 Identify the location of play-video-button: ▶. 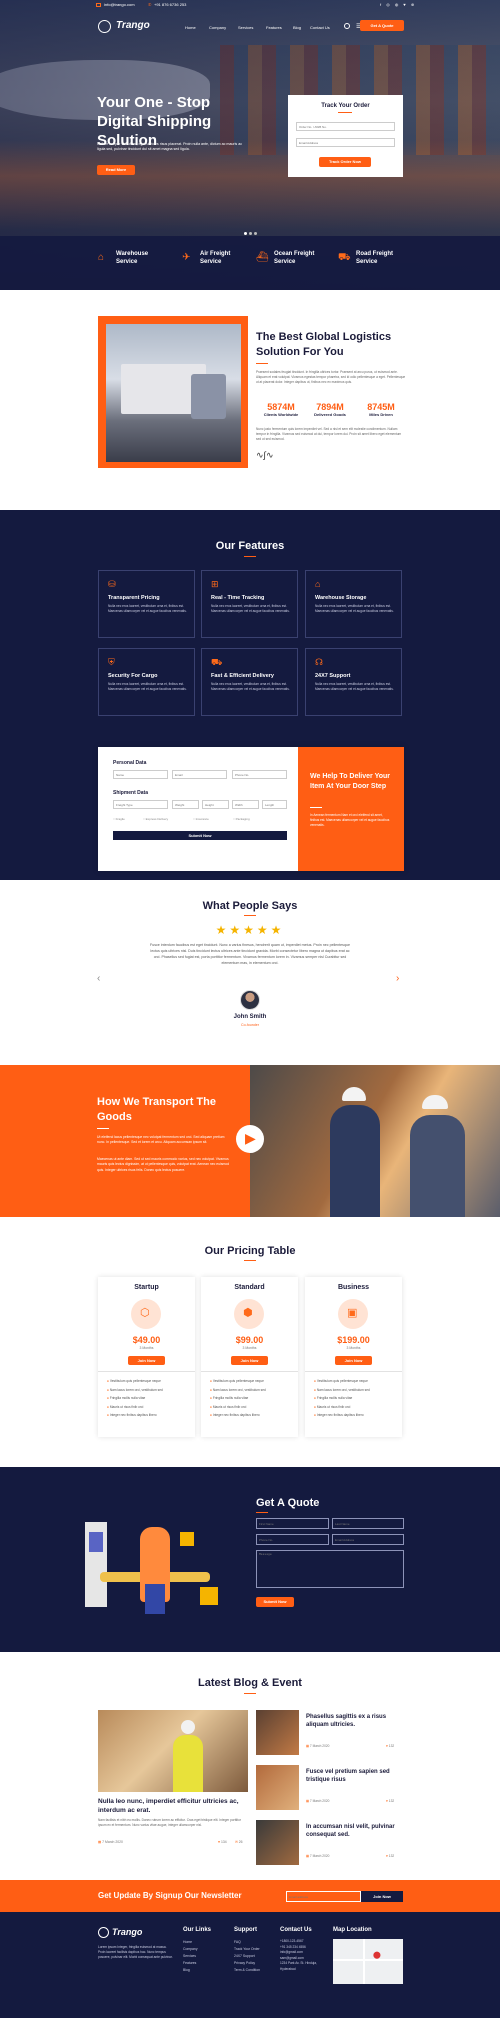
(250, 1139).